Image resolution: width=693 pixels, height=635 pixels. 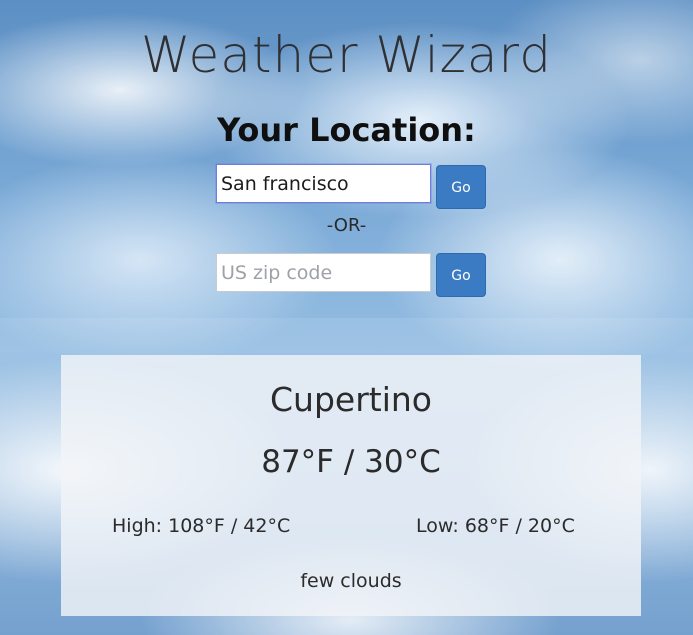 I want to click on location-heading: Your Location:, so click(x=346, y=130).